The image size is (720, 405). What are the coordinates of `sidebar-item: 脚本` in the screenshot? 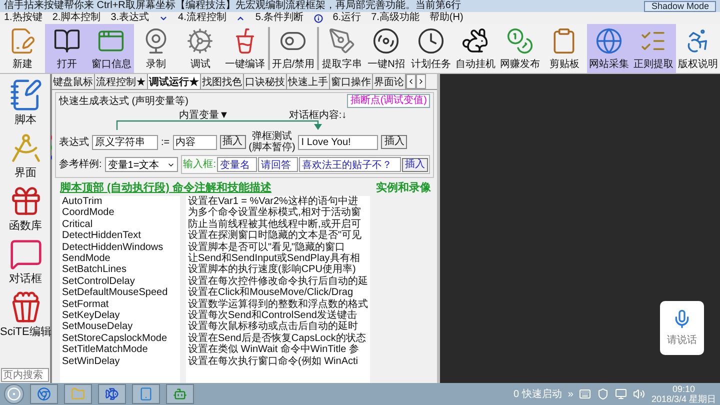 It's located at (25, 102).